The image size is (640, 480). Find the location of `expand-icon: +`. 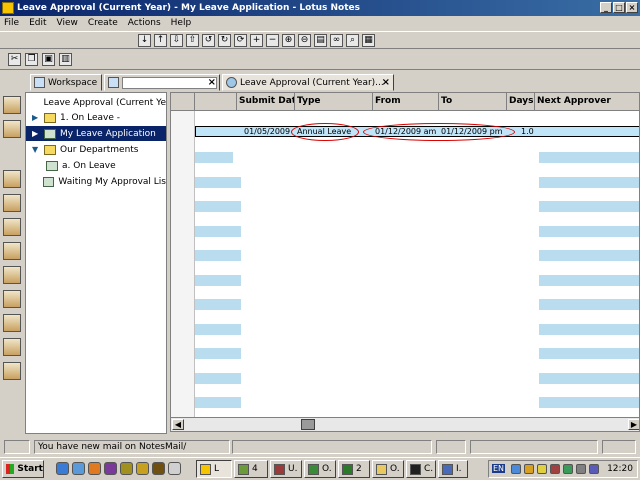

expand-icon: + is located at coordinates (256, 40).